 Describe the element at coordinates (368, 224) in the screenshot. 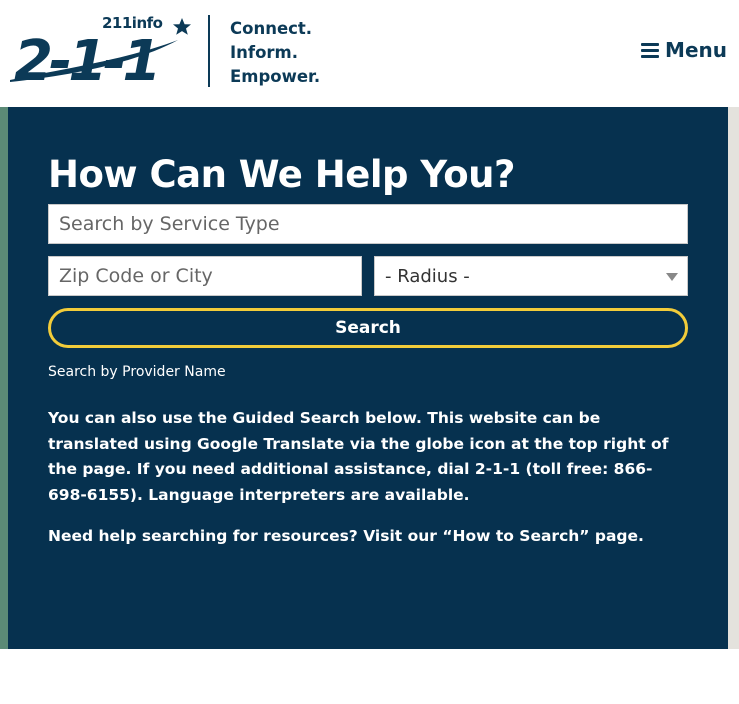

I see `service-type-input: Search by Service Type` at that location.